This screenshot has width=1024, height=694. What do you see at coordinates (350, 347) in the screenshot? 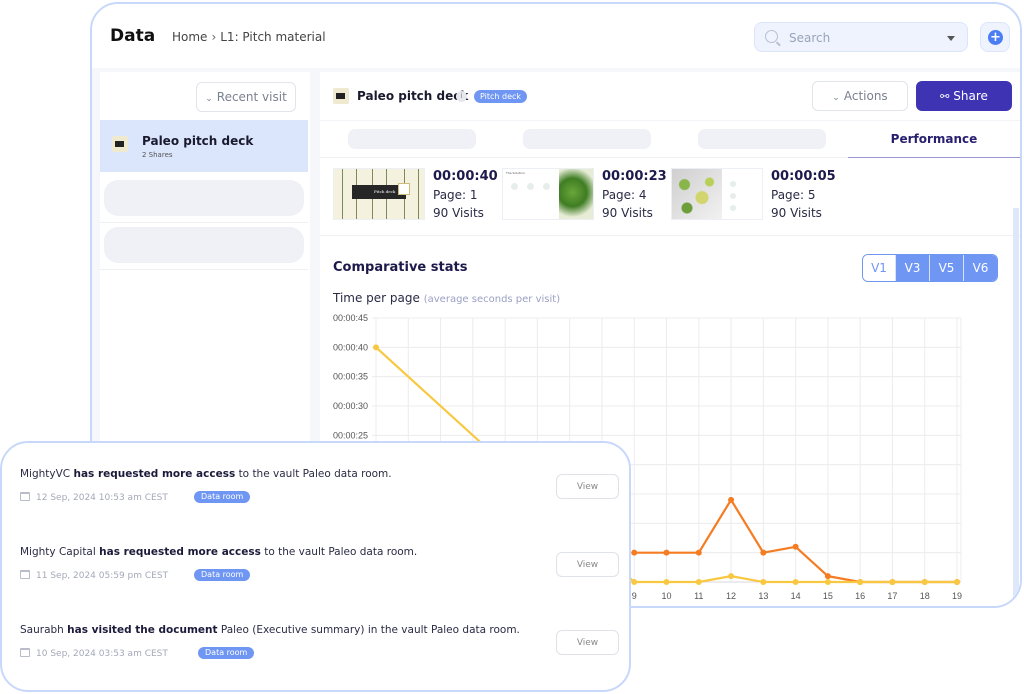
I see `y-tick-label: 00:00:40` at bounding box center [350, 347].